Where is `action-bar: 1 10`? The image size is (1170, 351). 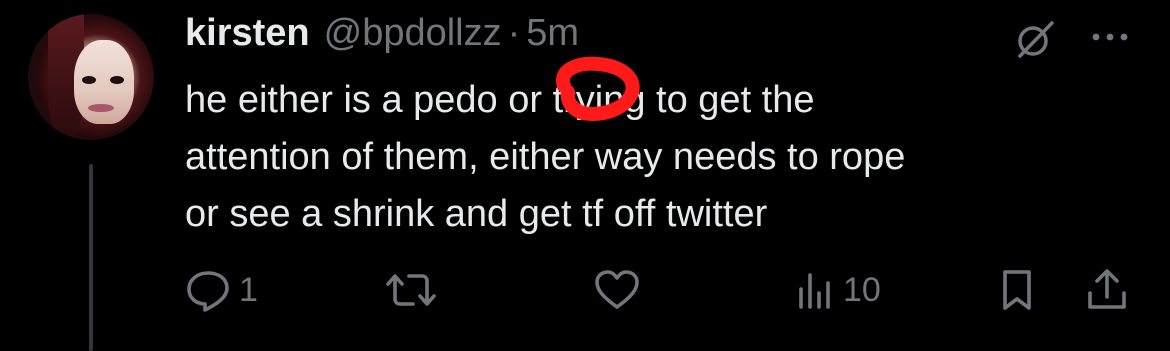
action-bar: 1 10 is located at coordinates (665, 290).